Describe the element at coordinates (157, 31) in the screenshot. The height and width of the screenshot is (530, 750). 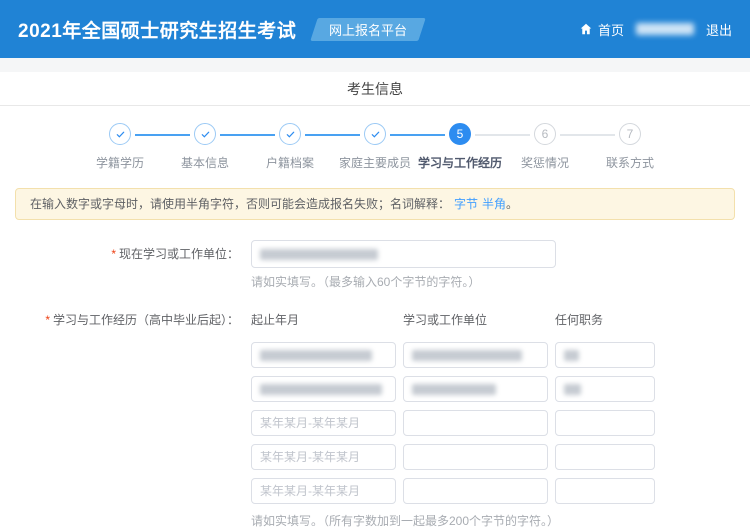
I see `site-title: 2021年全国硕士研究生招生考试` at that location.